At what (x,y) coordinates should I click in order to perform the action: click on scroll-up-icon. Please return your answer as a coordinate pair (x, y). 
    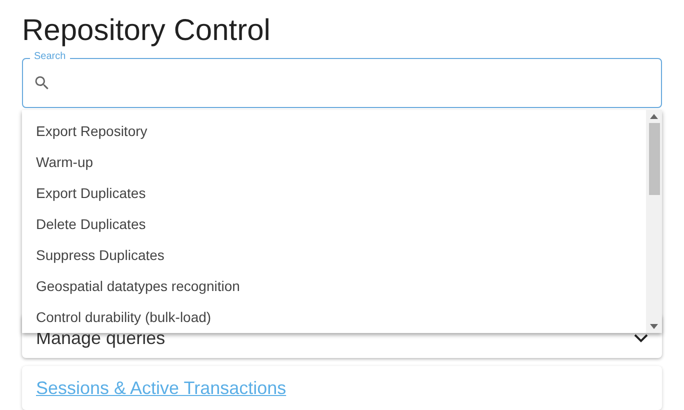
    Looking at the image, I should click on (654, 116).